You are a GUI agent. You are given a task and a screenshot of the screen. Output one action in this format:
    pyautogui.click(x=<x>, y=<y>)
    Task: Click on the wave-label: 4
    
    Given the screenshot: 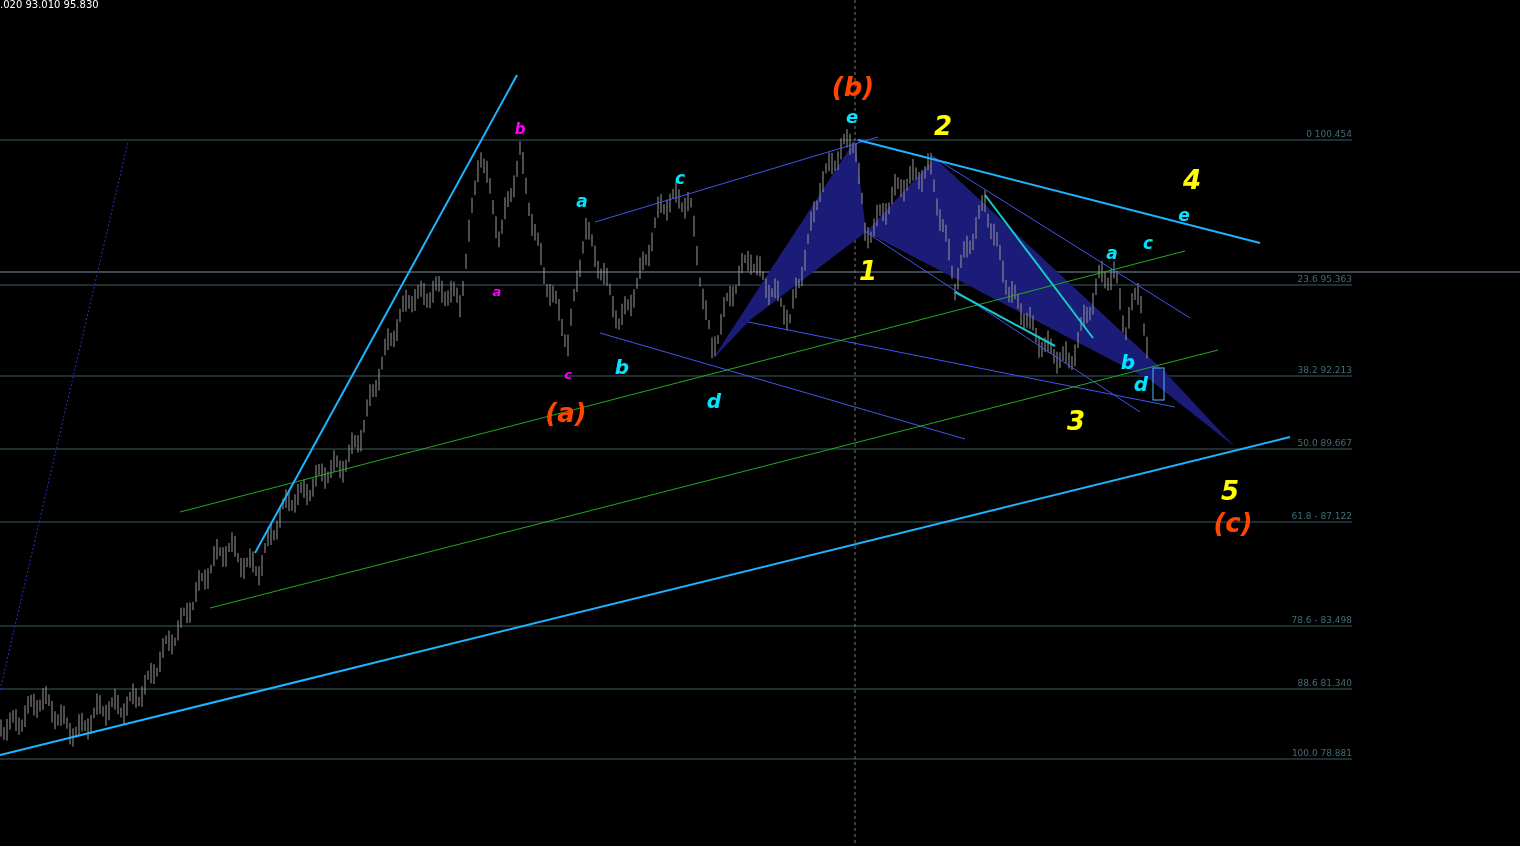 What is the action you would take?
    pyautogui.click(x=1192, y=180)
    